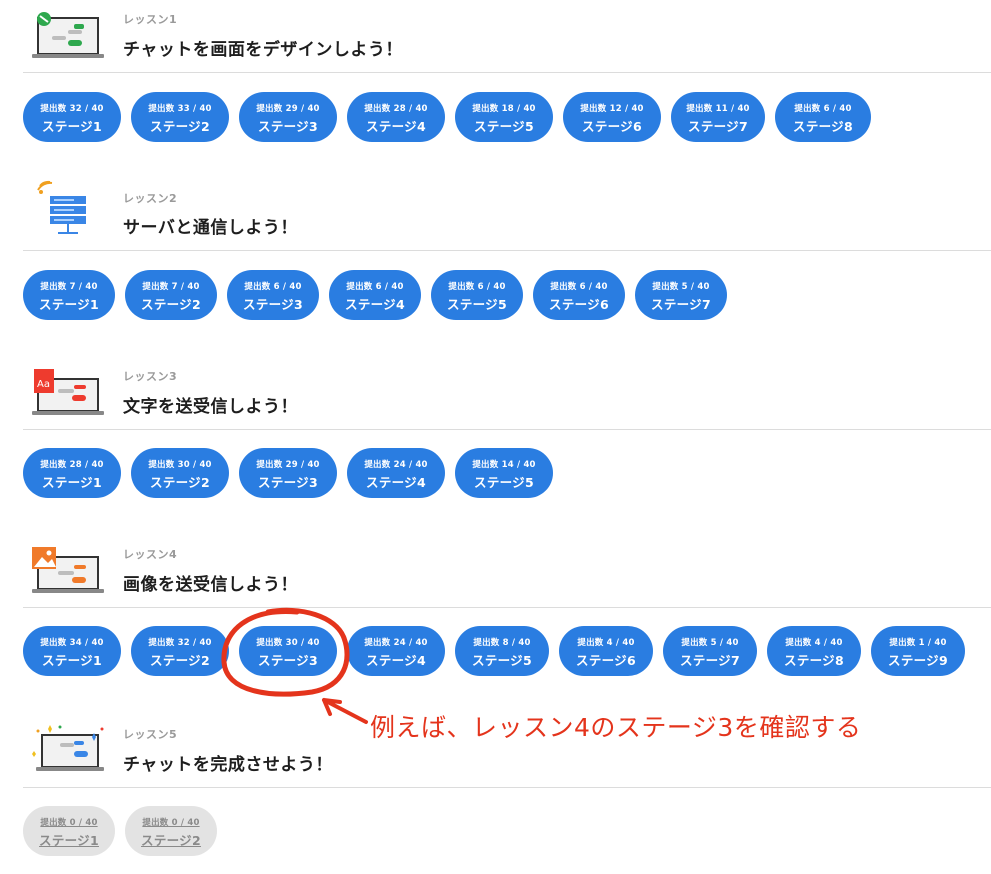  Describe the element at coordinates (171, 295) in the screenshot. I see `stage-button: 提出数 7 / 40 ステージ2` at that location.